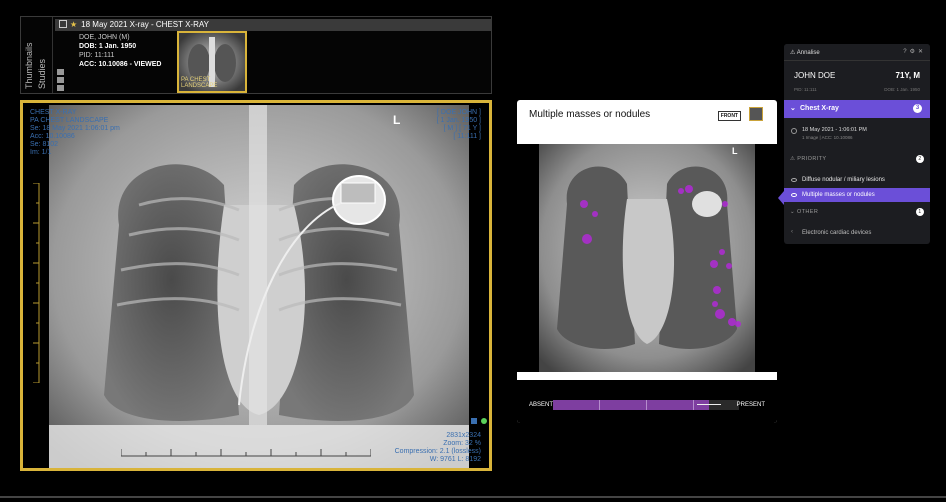 The image size is (946, 502). What do you see at coordinates (437, 451) in the screenshot?
I see `overlay-compression: Compression: 2.1 (lossless)` at bounding box center [437, 451].